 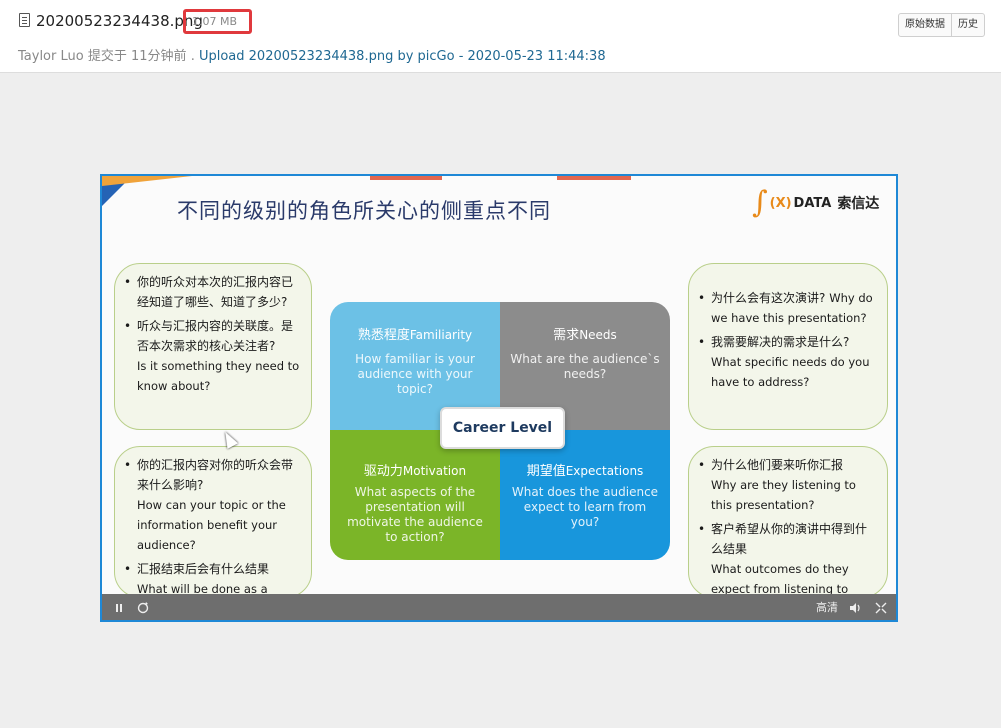 What do you see at coordinates (585, 366) in the screenshot?
I see `quadrant-body: What are the audience`s needs?` at bounding box center [585, 366].